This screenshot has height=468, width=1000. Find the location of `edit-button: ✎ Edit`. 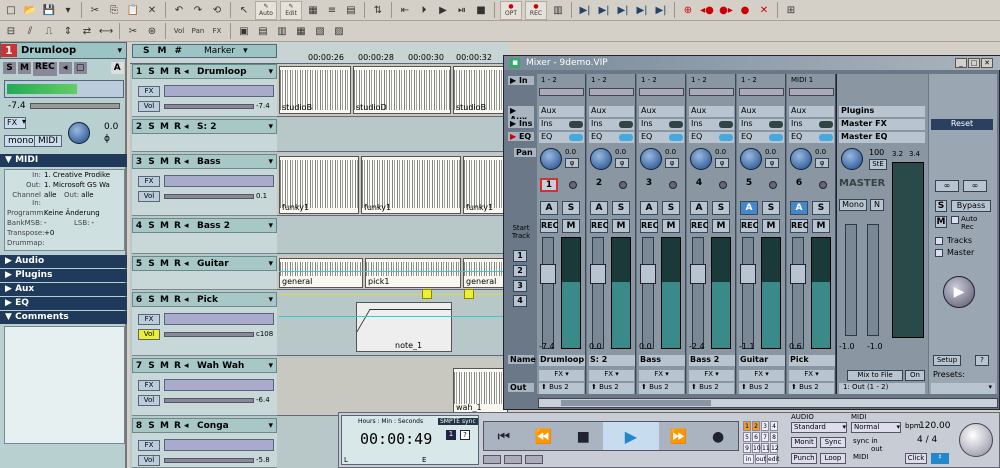

edit-button: ✎ Edit is located at coordinates (291, 10).